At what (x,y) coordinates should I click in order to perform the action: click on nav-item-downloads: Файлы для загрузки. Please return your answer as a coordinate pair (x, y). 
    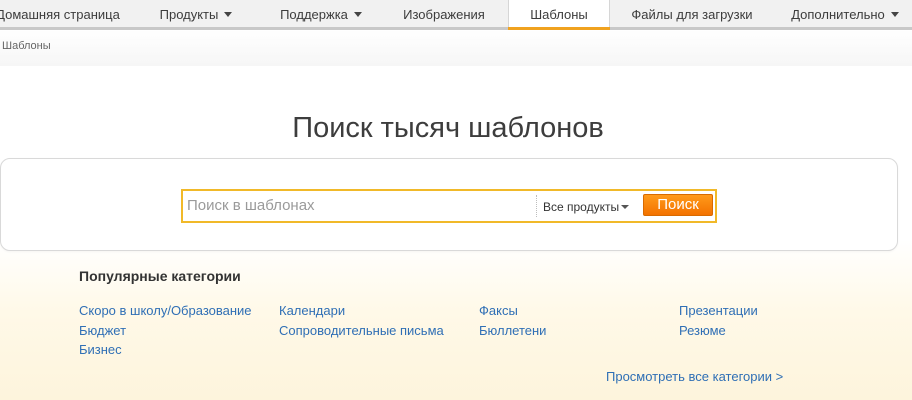
    Looking at the image, I should click on (692, 13).